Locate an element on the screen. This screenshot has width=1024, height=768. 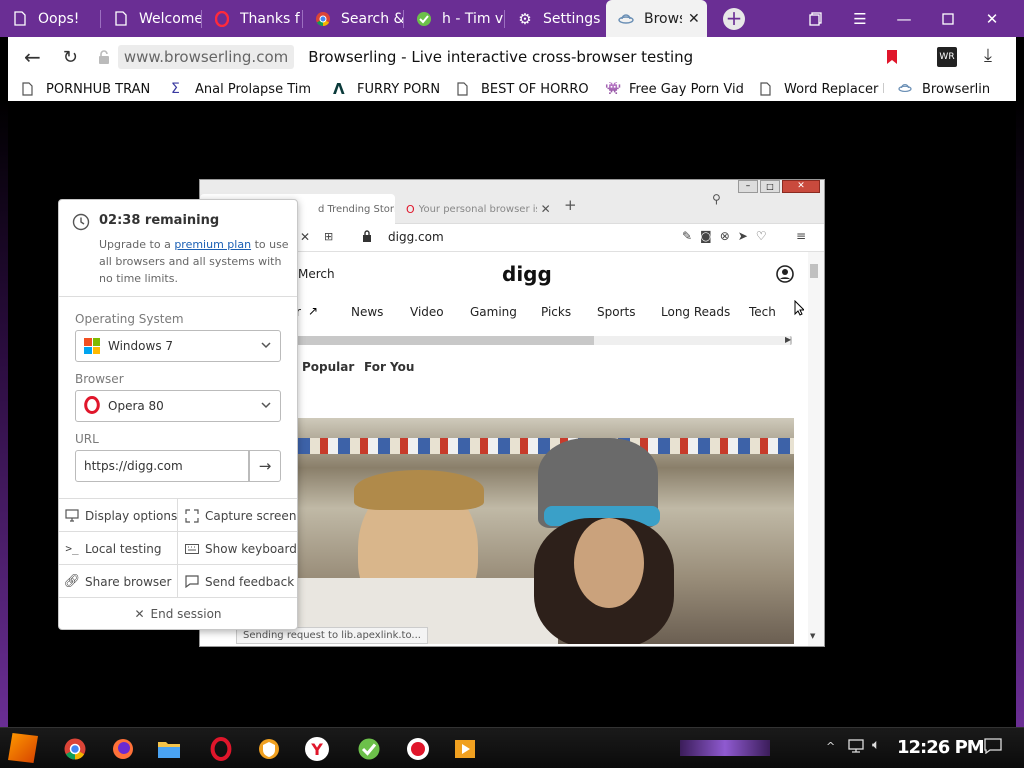
remote-maximize-icon: □ is located at coordinates (770, 186).